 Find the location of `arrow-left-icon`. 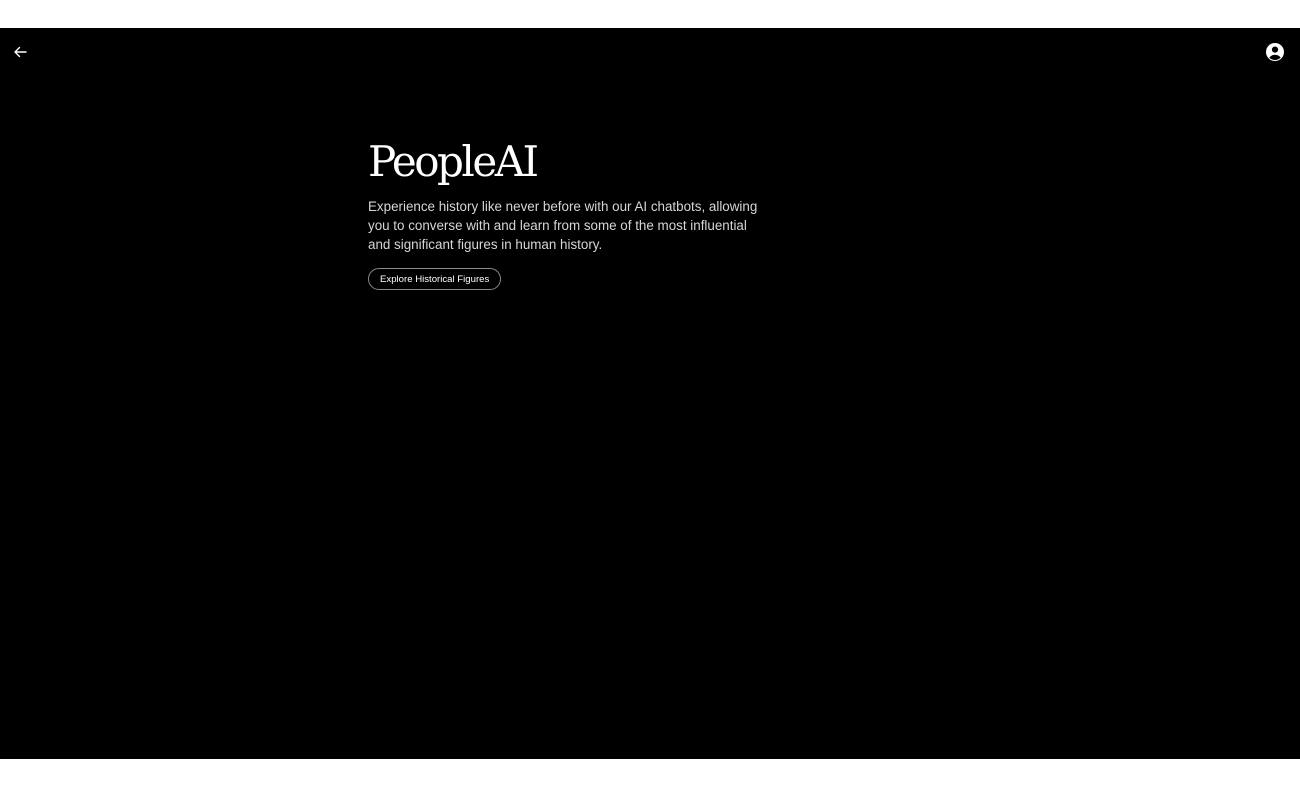

arrow-left-icon is located at coordinates (20, 52).